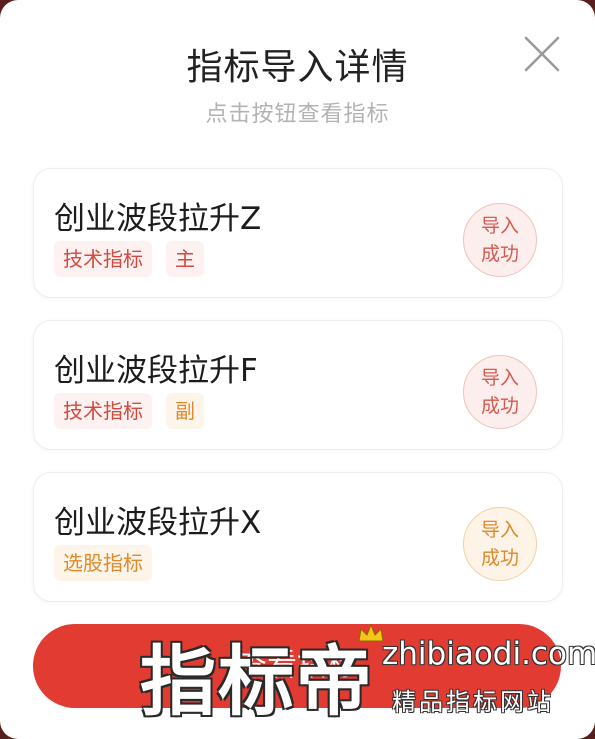  I want to click on crown-icon, so click(371, 632).